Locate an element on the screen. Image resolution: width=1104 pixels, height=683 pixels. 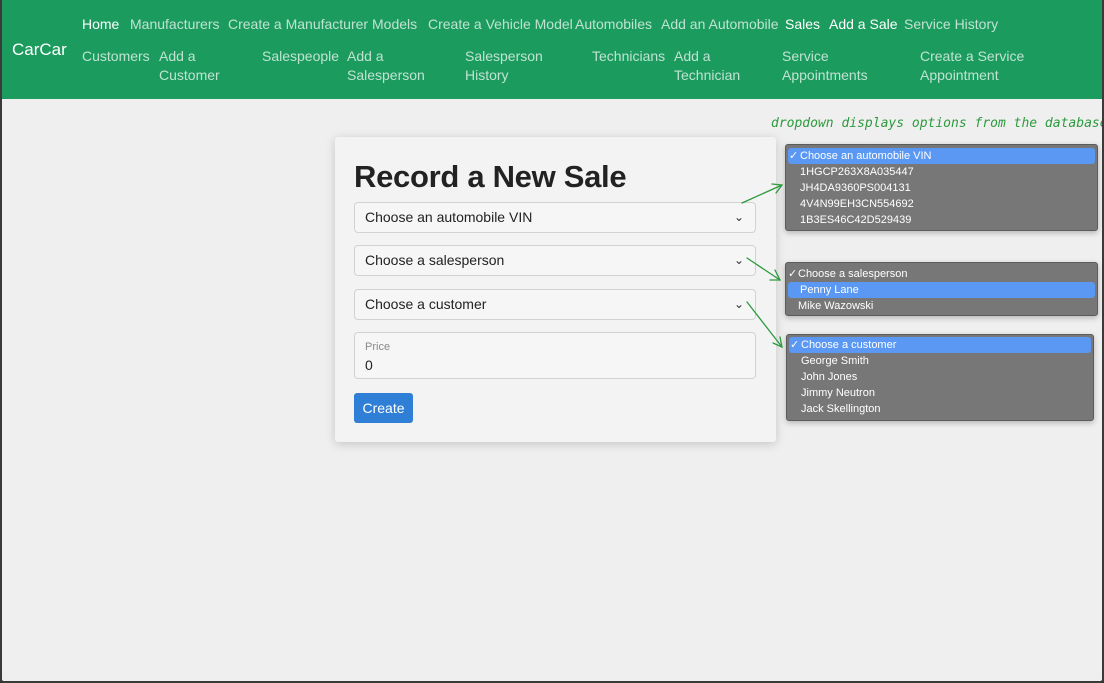
arrow-to-salesperson-dropdown is located at coordinates (763, 269).